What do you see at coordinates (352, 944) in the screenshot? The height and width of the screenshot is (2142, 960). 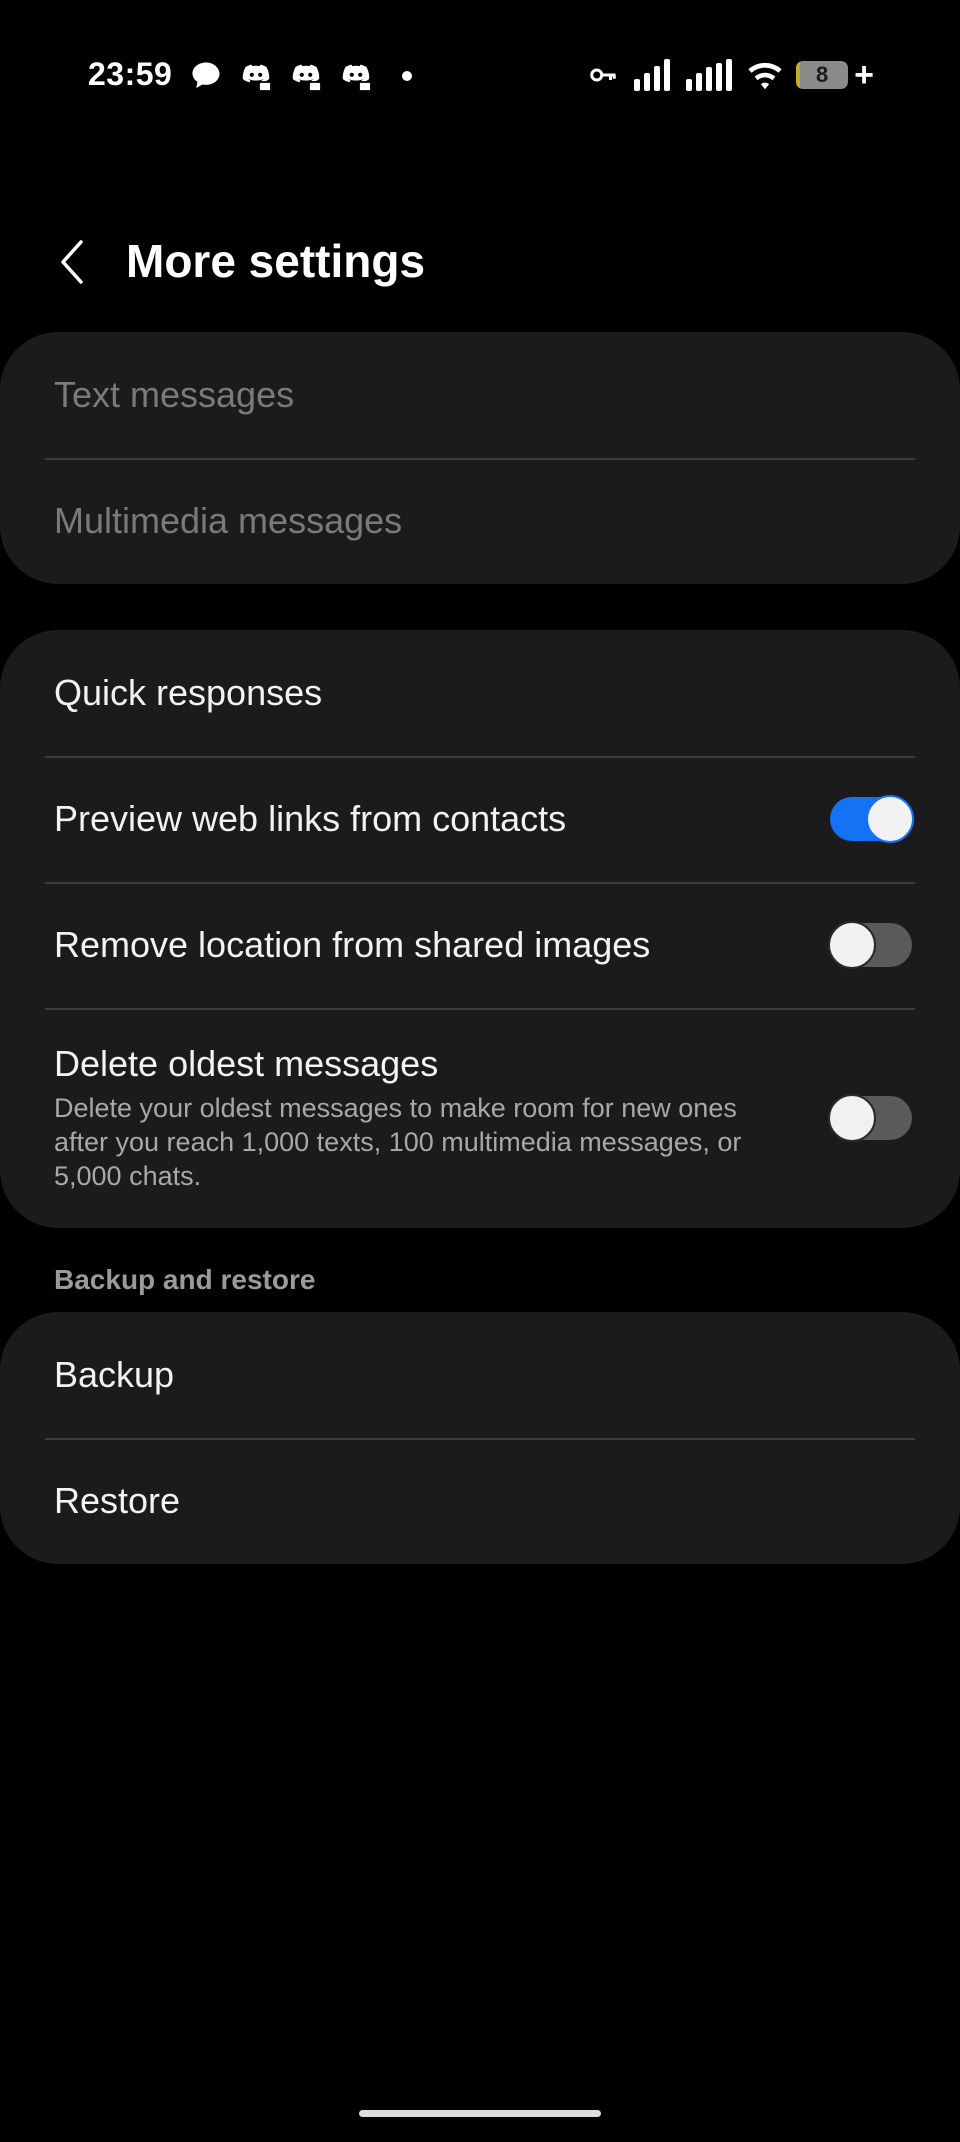 I see `remove-location-label: Remove location from shared images` at bounding box center [352, 944].